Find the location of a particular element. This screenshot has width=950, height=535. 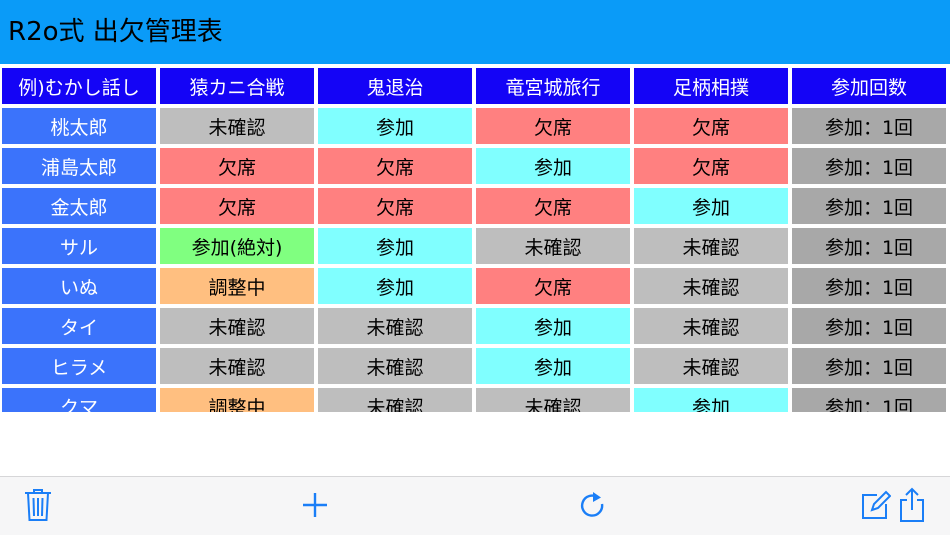

refresh-icon is located at coordinates (592, 504).